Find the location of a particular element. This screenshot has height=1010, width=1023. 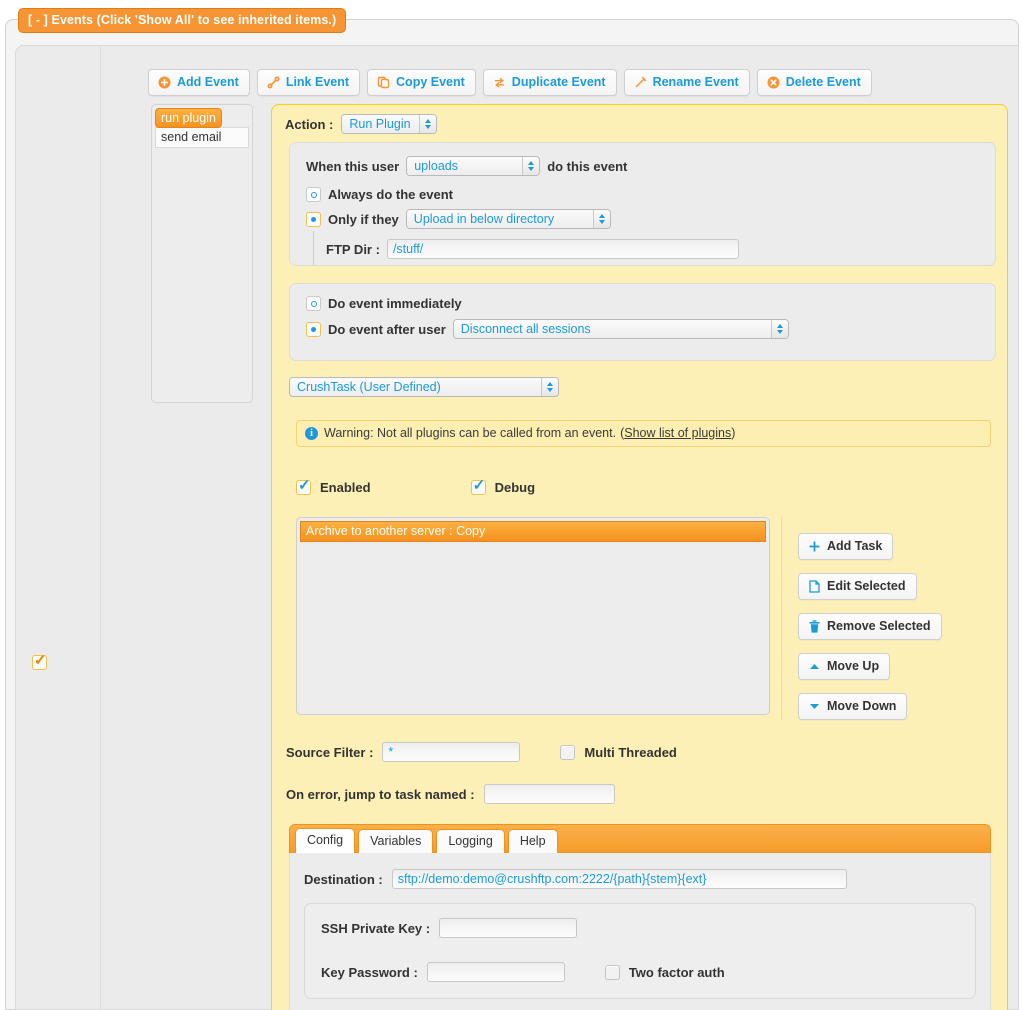

radio-after-user is located at coordinates (313, 329).